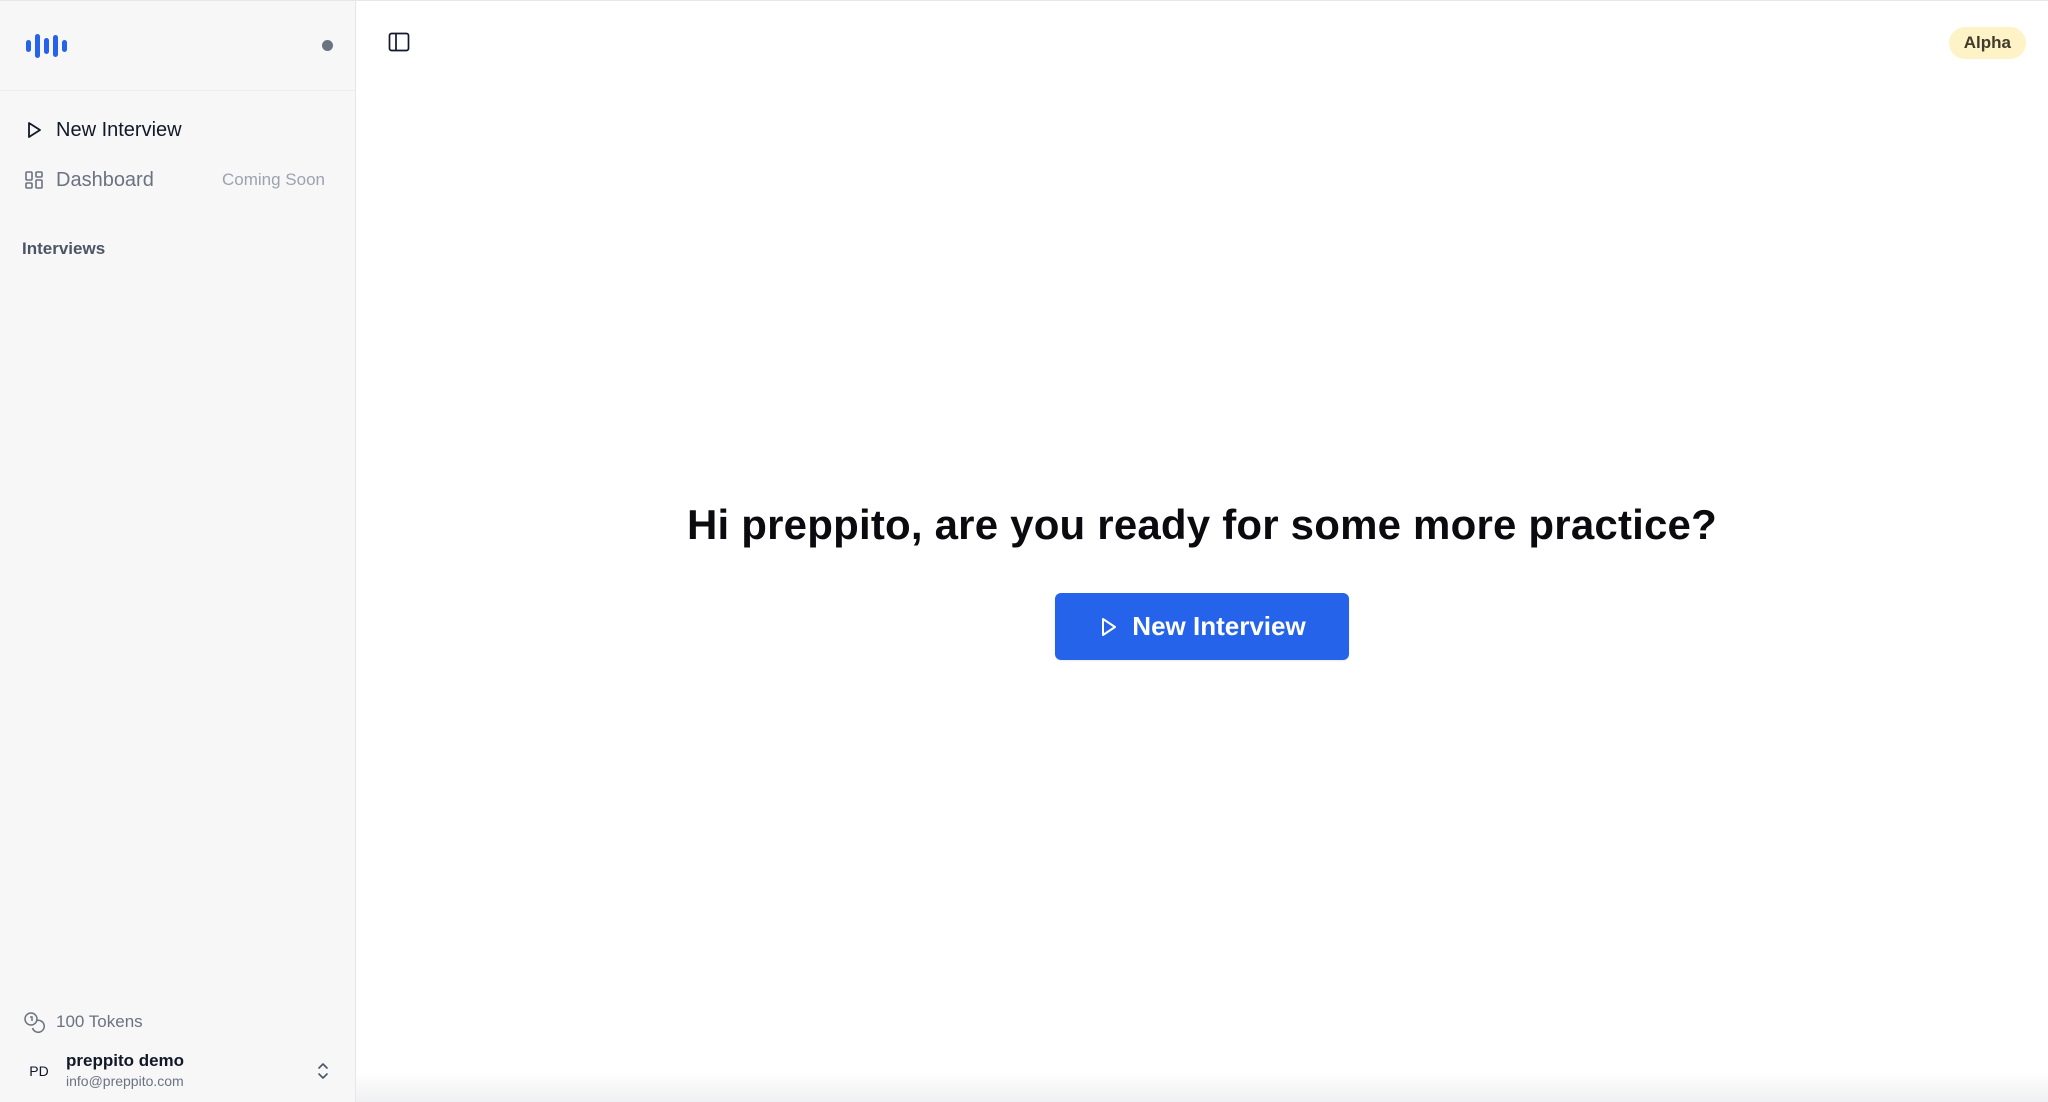 Image resolution: width=2048 pixels, height=1102 pixels. I want to click on bottom-shade, so click(1202, 1087).